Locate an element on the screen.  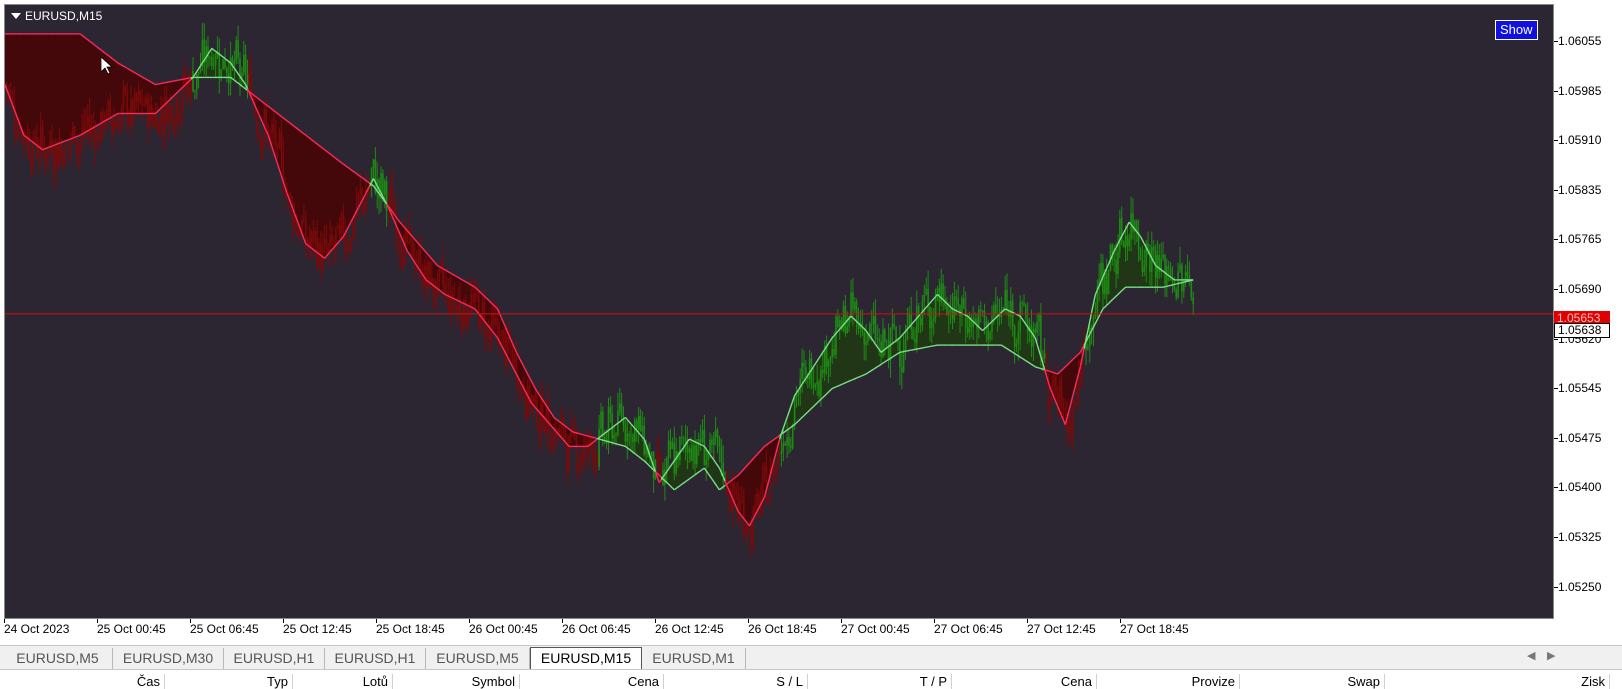
column-header-4: Cena is located at coordinates (592, 681).